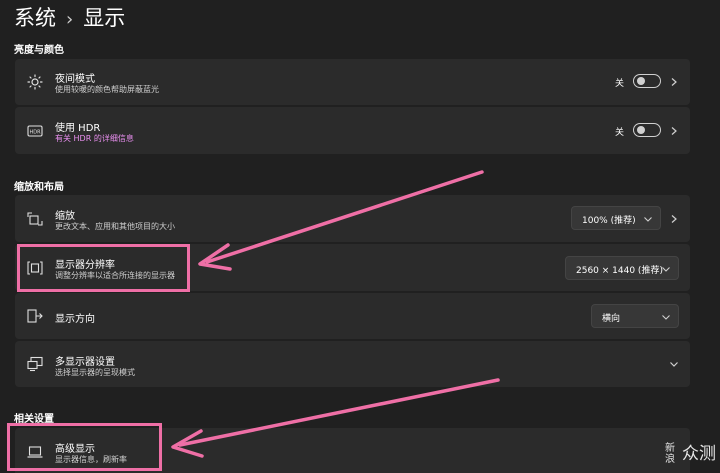 The image size is (720, 473). Describe the element at coordinates (341, 220) in the screenshot. I see `arrow-to-resolution` at that location.